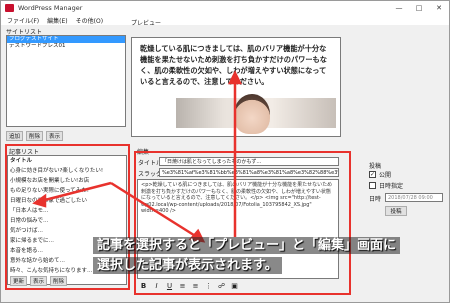 Image resolution: width=450 pixels, height=303 pixels. Describe the element at coordinates (39, 200) in the screenshot. I see `arrowhead-article` at that location.